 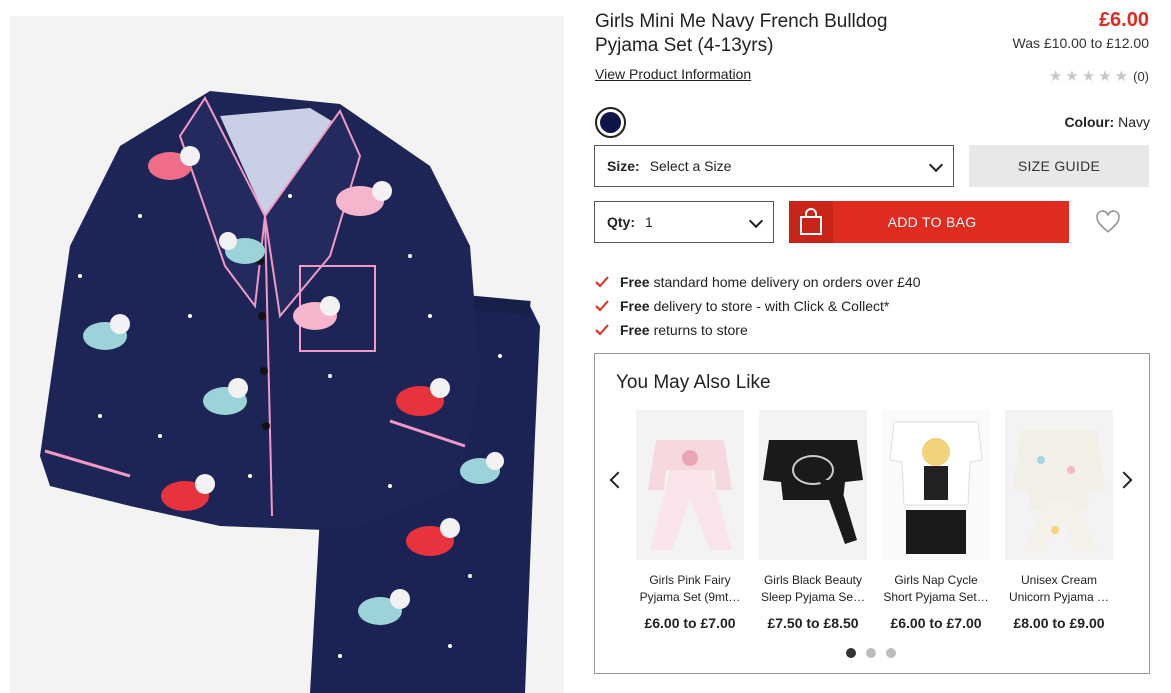 I want to click on current-price: £6.00, so click(x=1123, y=20).